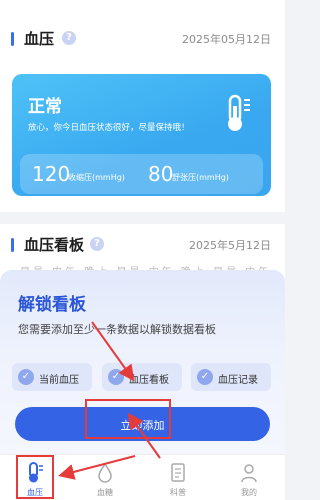  What do you see at coordinates (105, 472) in the screenshot?
I see `drop-icon` at bounding box center [105, 472].